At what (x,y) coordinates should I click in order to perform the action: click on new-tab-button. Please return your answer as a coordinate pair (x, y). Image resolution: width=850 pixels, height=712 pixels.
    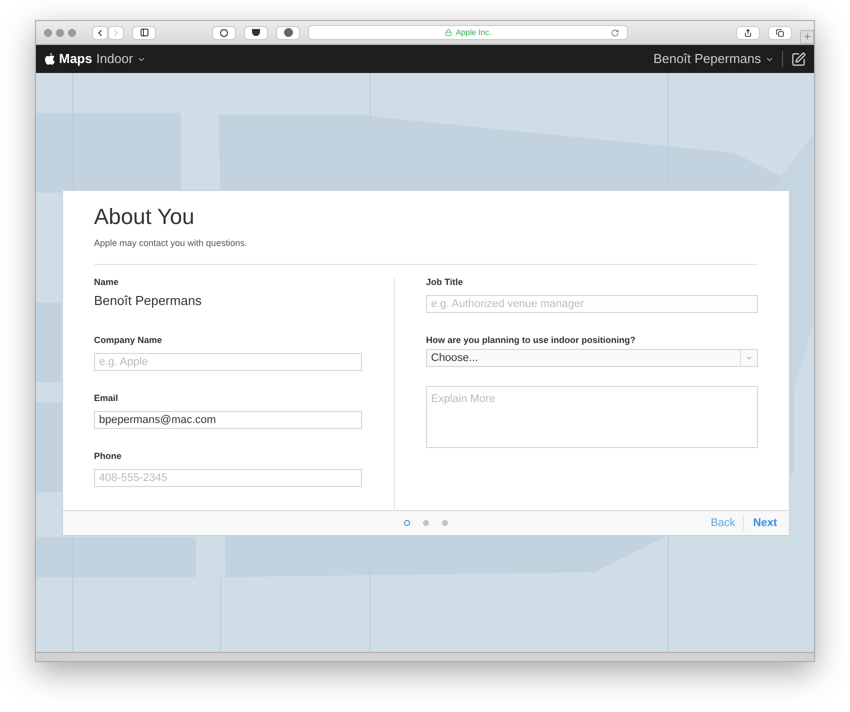
    Looking at the image, I should click on (807, 37).